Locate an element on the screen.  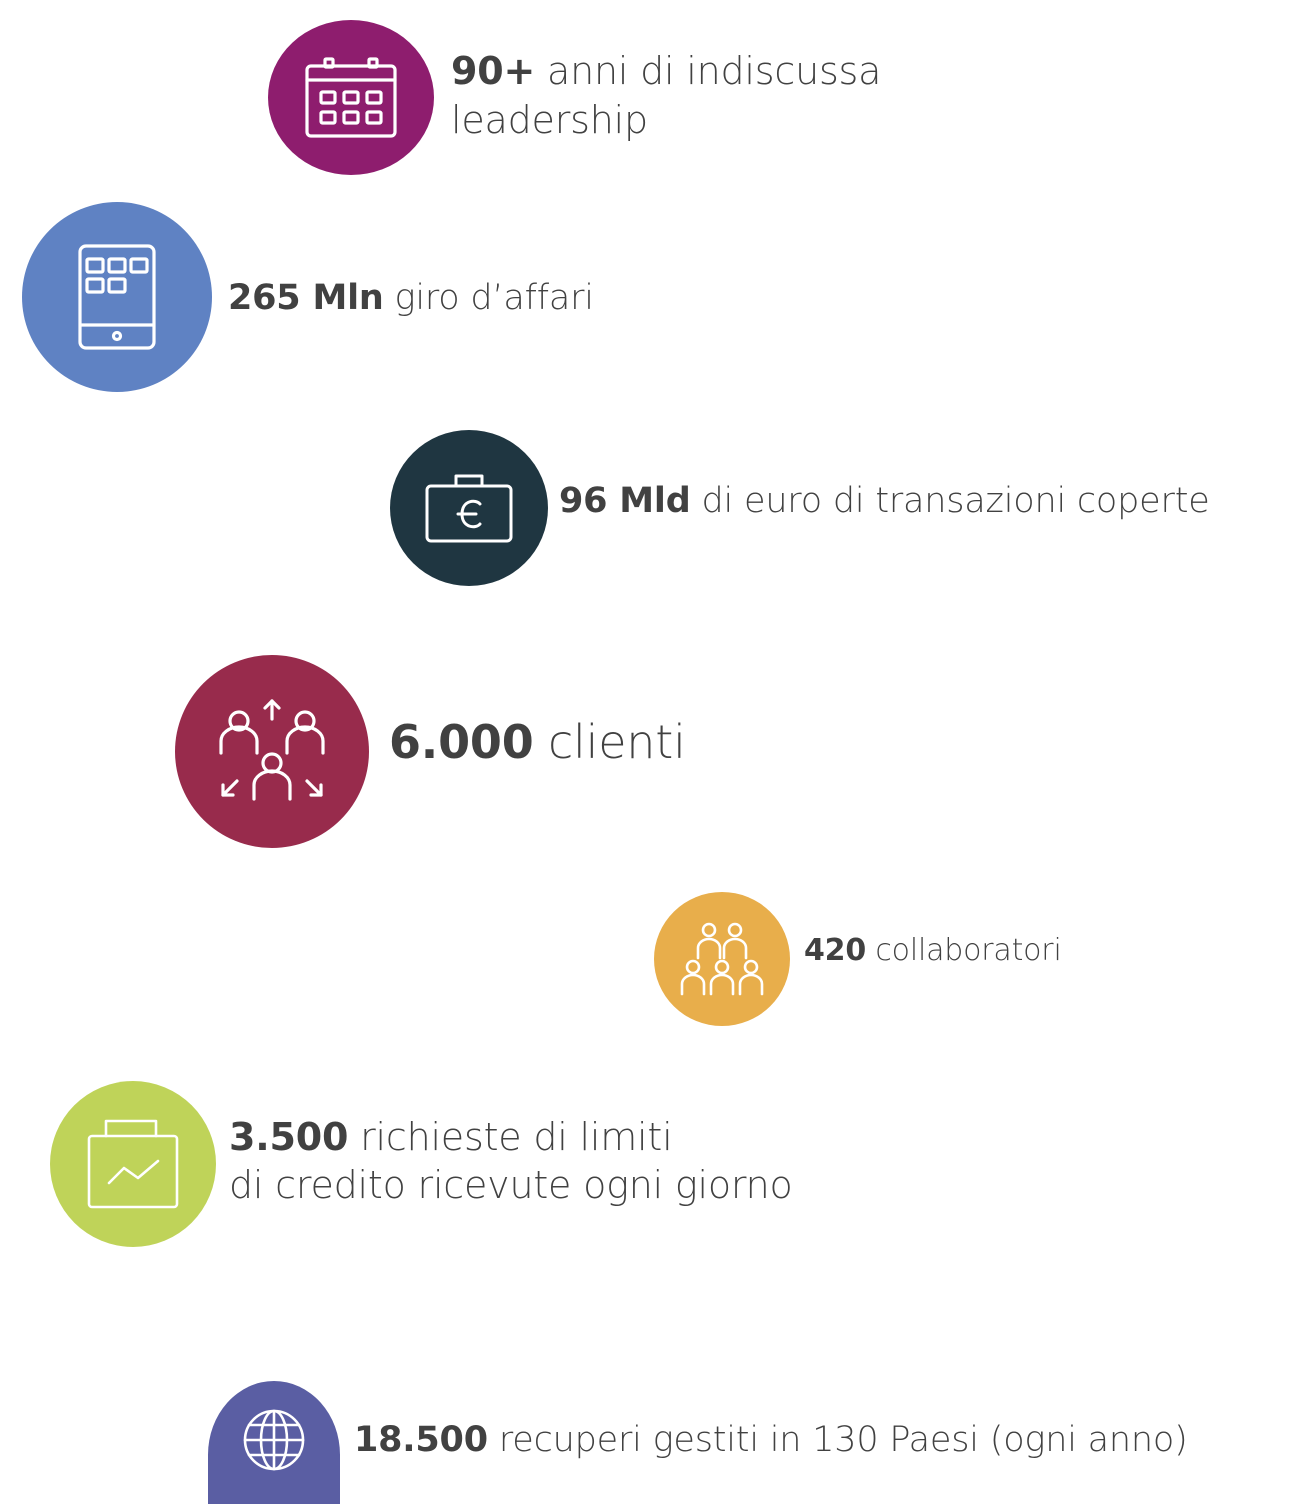
globe-icon is located at coordinates (274, 1440).